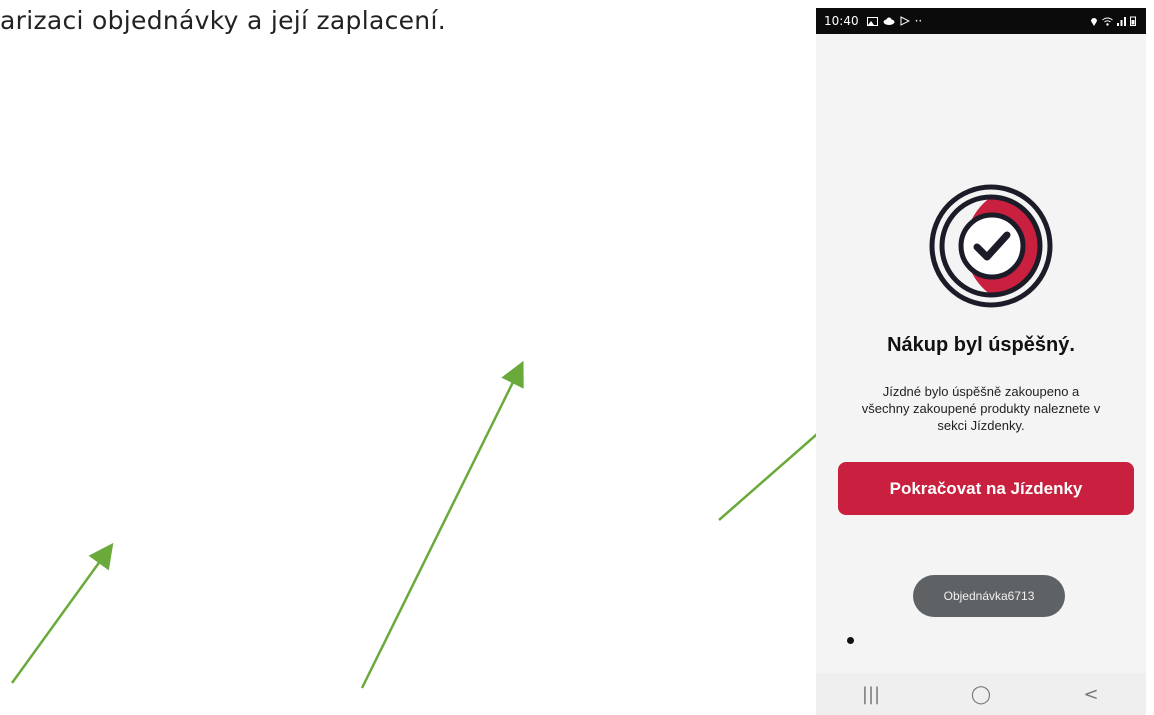 The image size is (1154, 715). Describe the element at coordinates (1133, 21) in the screenshot. I see `battery-icon` at that location.